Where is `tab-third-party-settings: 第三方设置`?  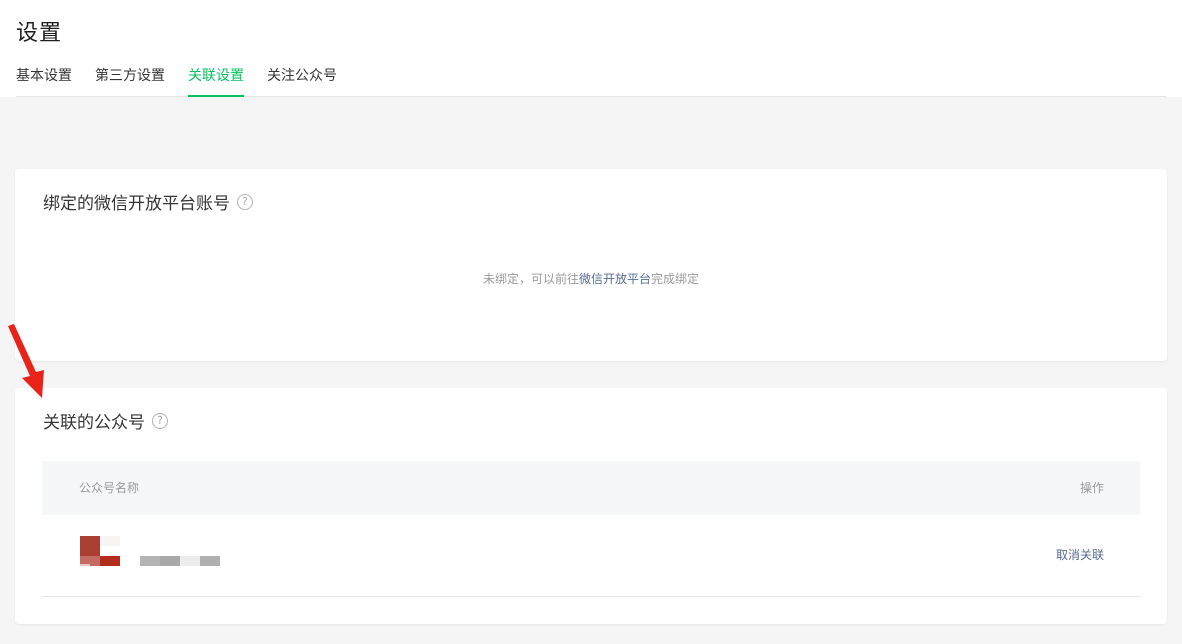
tab-third-party-settings: 第三方设置 is located at coordinates (130, 77).